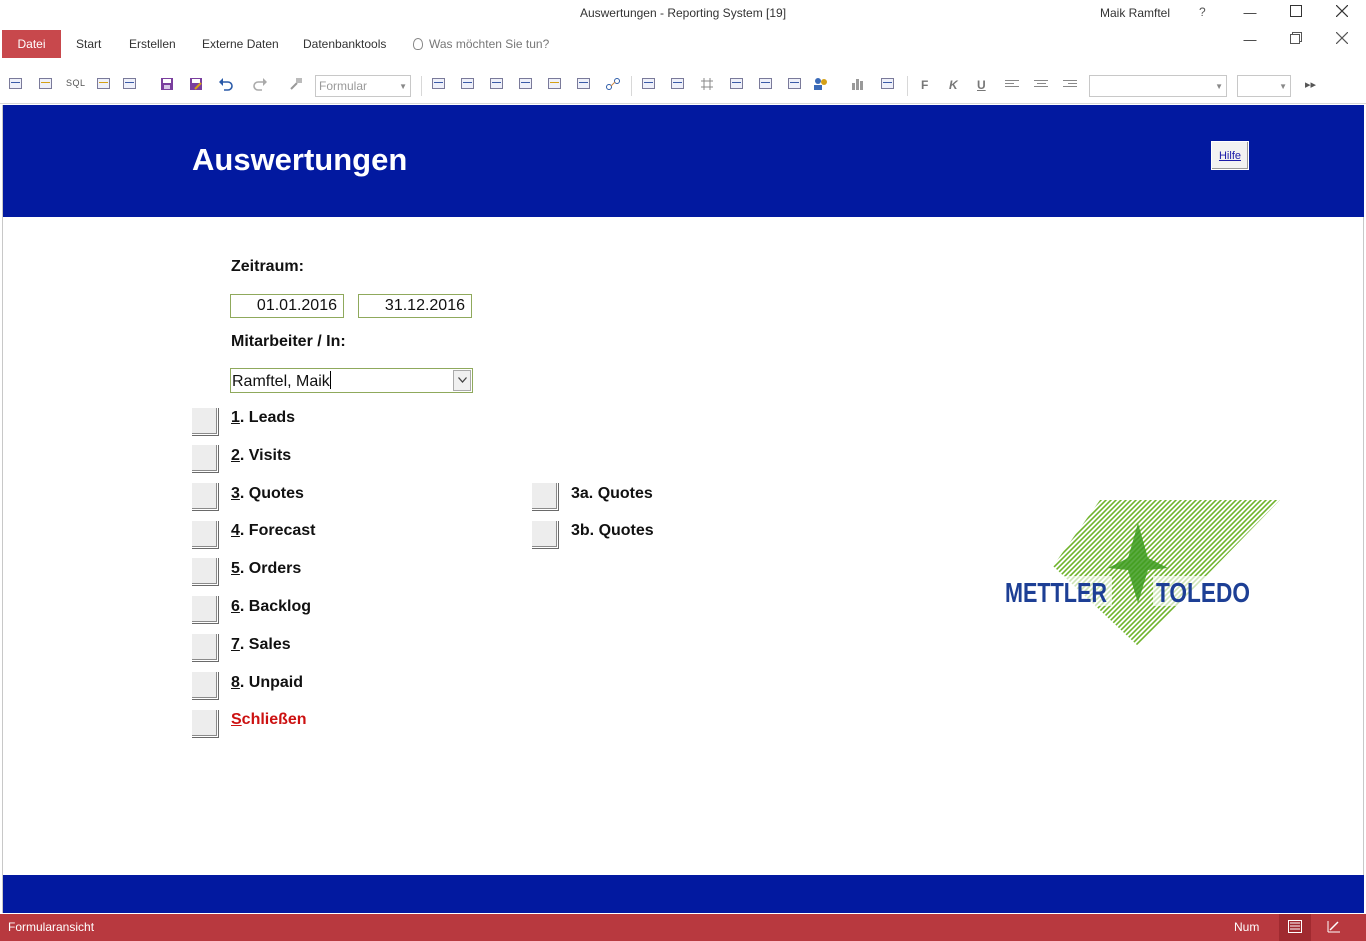  I want to click on relationships-icon, so click(613, 84).